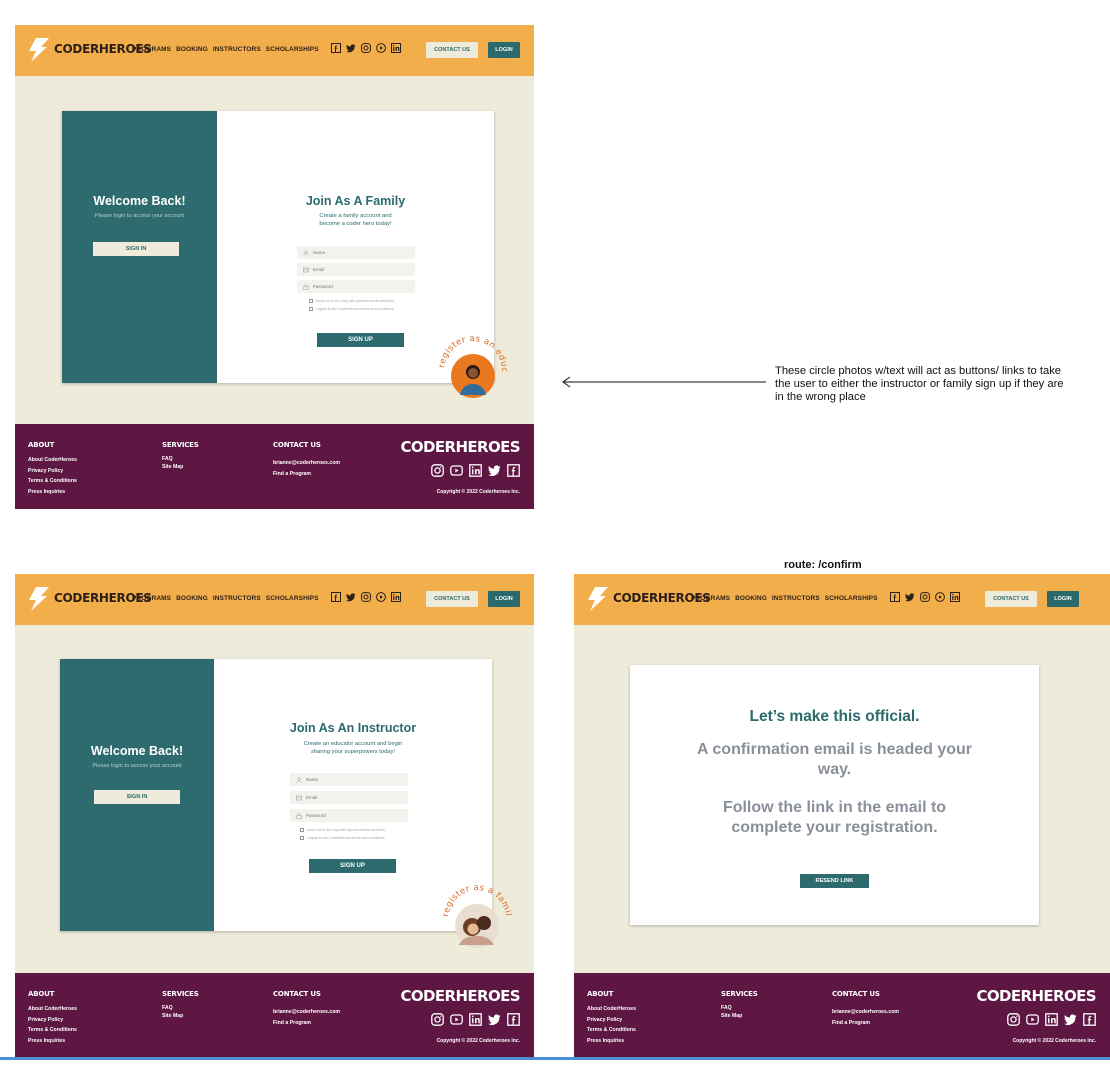 This screenshot has height=1076, width=1110. What do you see at coordinates (834, 881) in the screenshot?
I see `resend-link-button: RESEND LINK` at bounding box center [834, 881].